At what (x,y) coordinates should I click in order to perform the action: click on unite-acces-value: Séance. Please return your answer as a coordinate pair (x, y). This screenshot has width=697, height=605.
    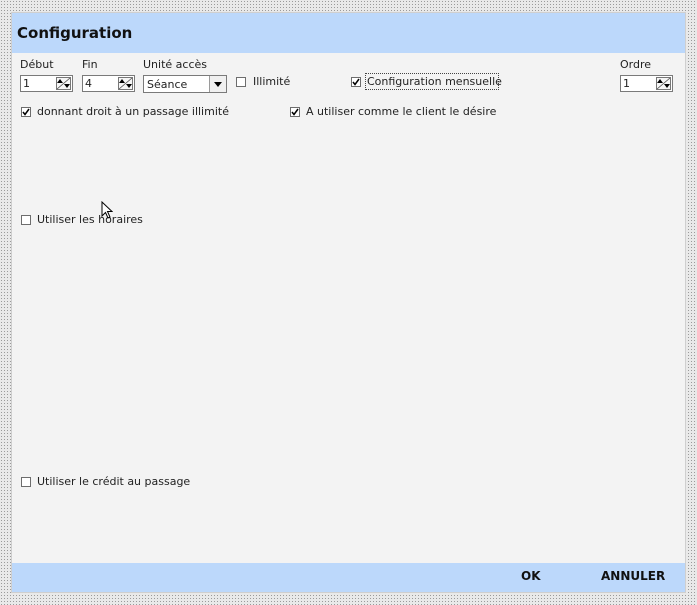
    Looking at the image, I should click on (167, 84).